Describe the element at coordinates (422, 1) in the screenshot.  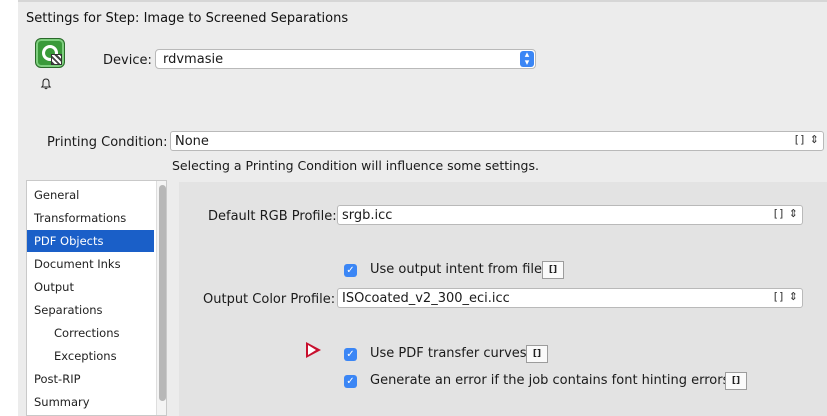
I see `window-top-border` at that location.